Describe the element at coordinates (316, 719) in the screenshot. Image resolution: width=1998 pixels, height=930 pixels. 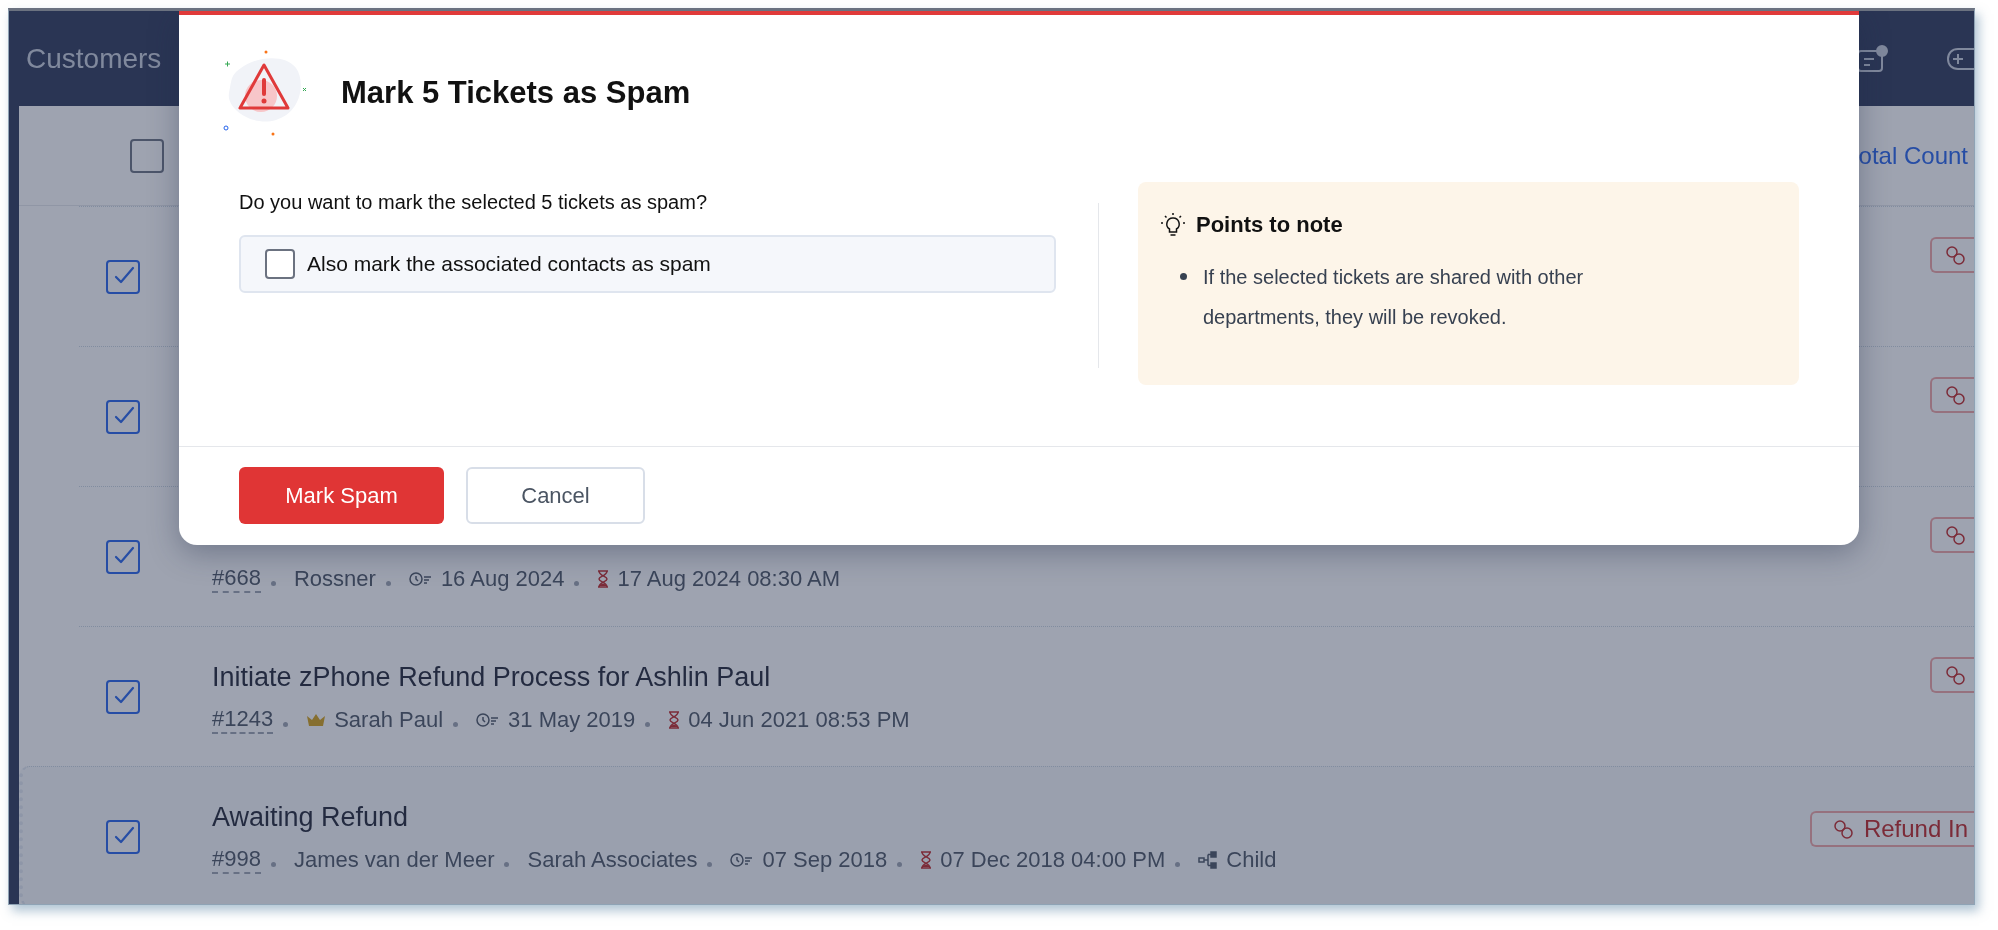
I see `crown-icon` at that location.